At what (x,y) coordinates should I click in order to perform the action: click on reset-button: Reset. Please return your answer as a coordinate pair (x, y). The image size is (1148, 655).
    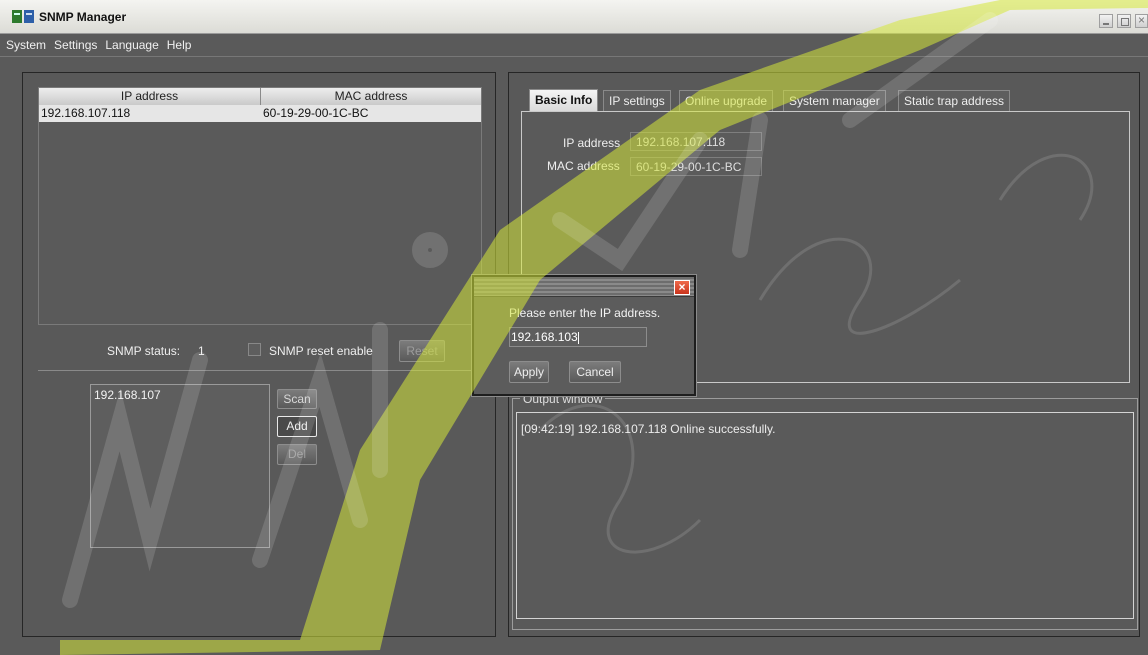
    Looking at the image, I should click on (422, 351).